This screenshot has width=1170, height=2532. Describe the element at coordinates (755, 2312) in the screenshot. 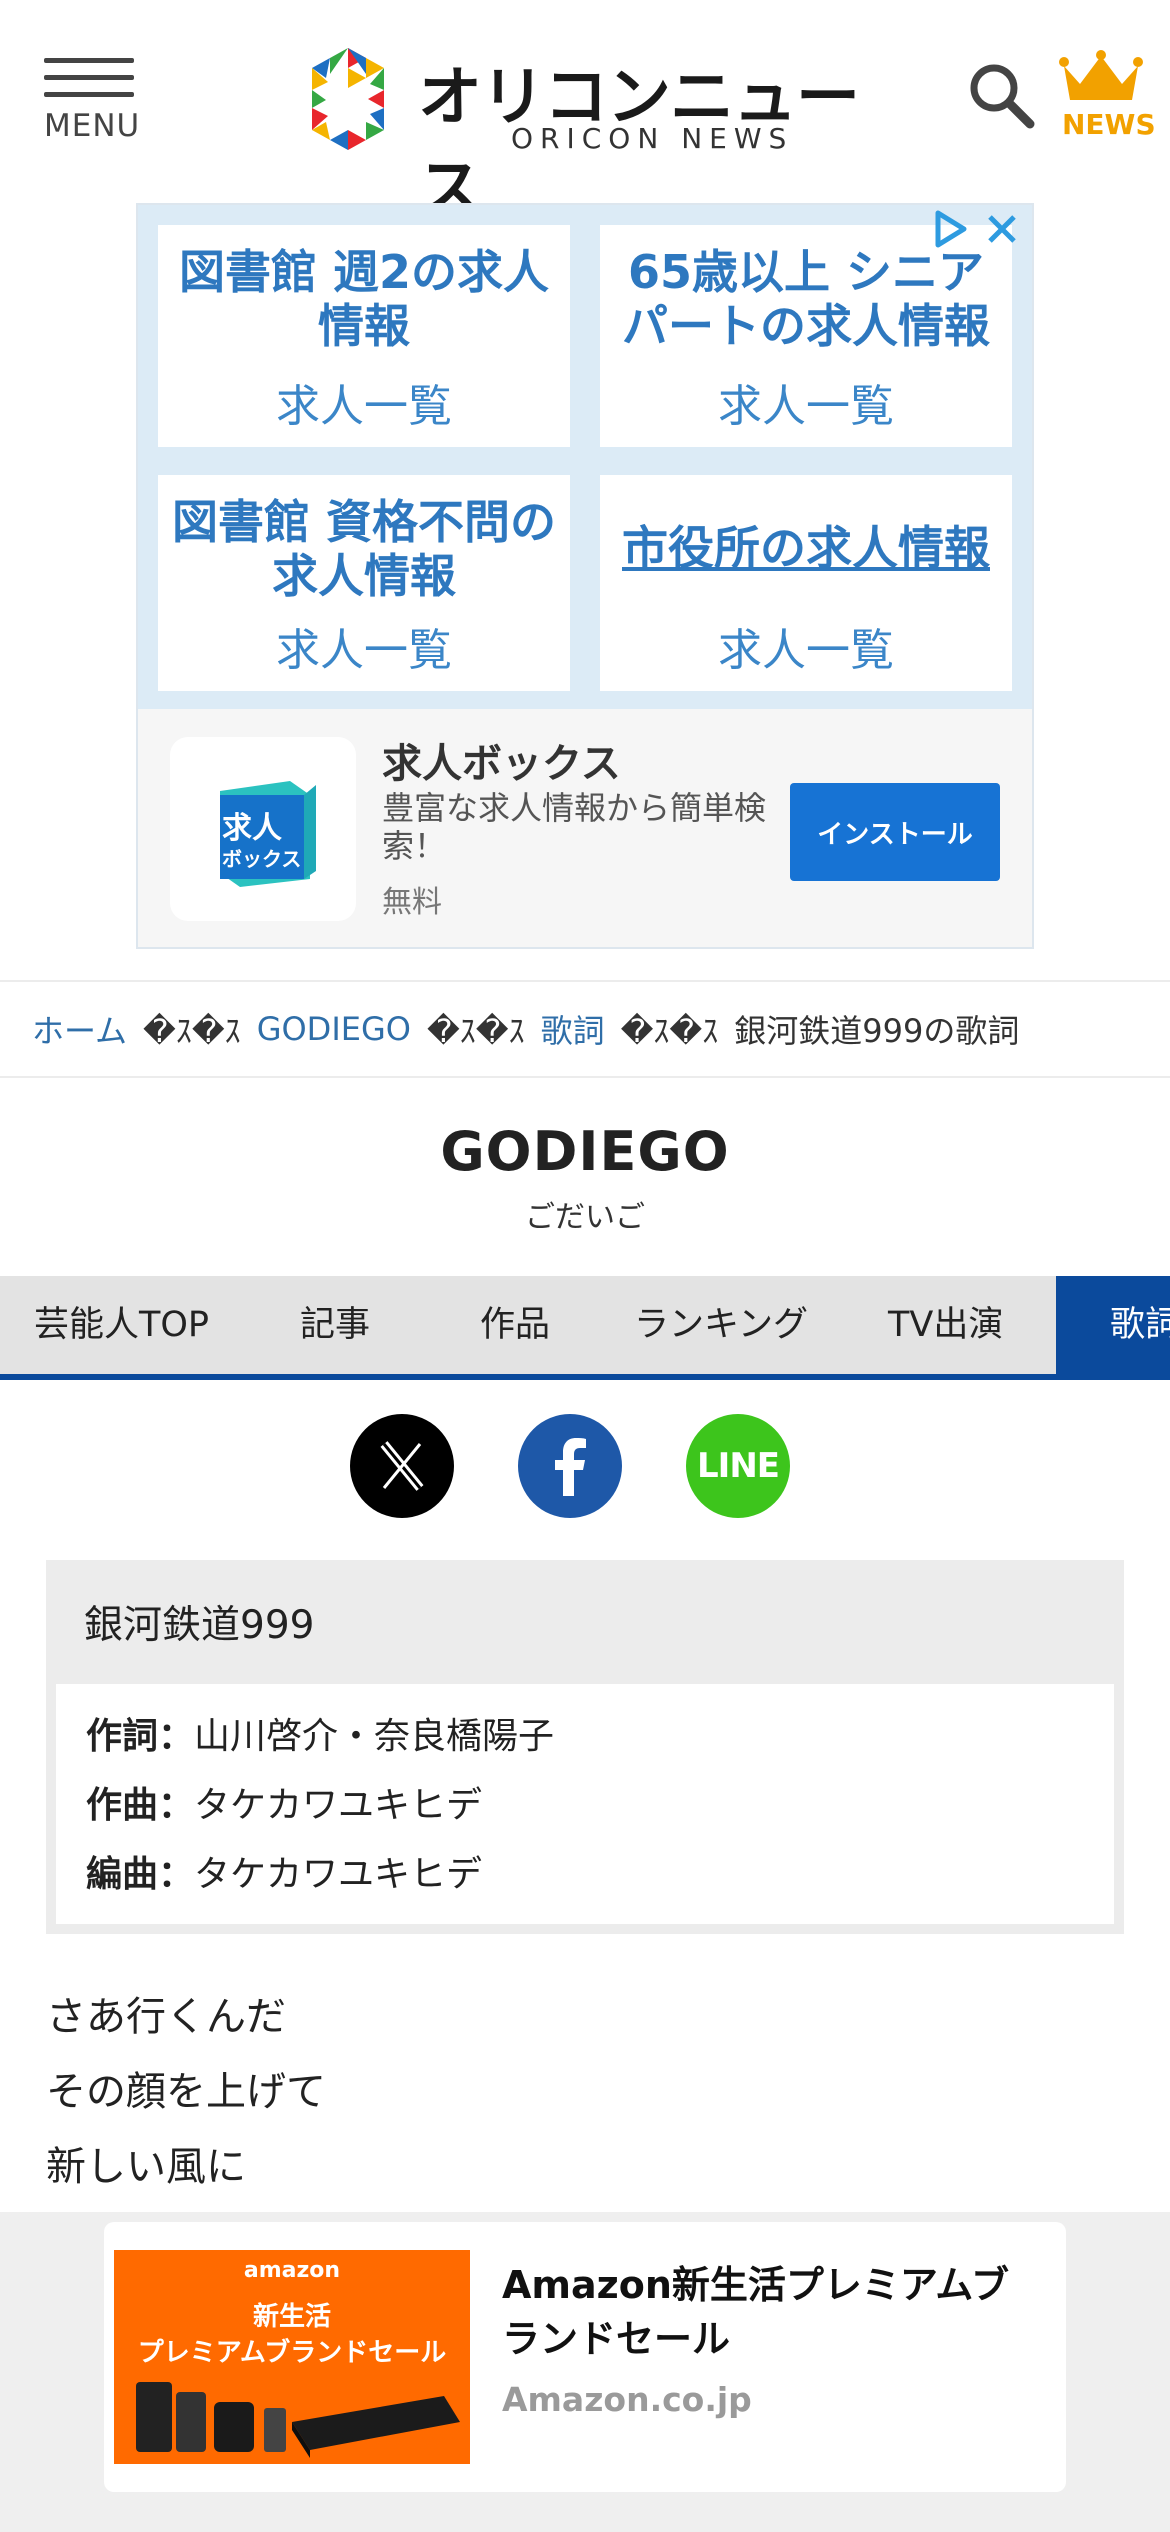

I see `ad-headline: Amazon新生活プレミアムブランドセール` at that location.